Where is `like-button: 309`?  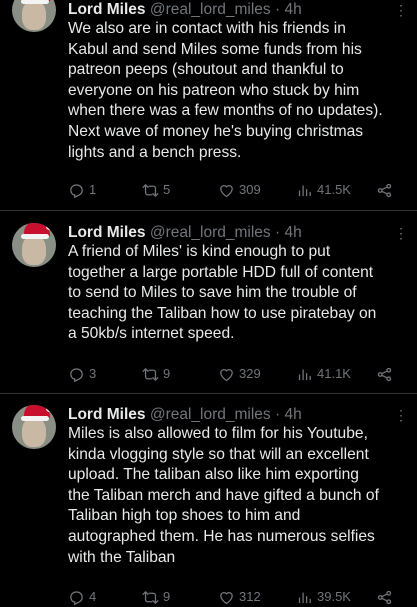 like-button: 309 is located at coordinates (239, 190).